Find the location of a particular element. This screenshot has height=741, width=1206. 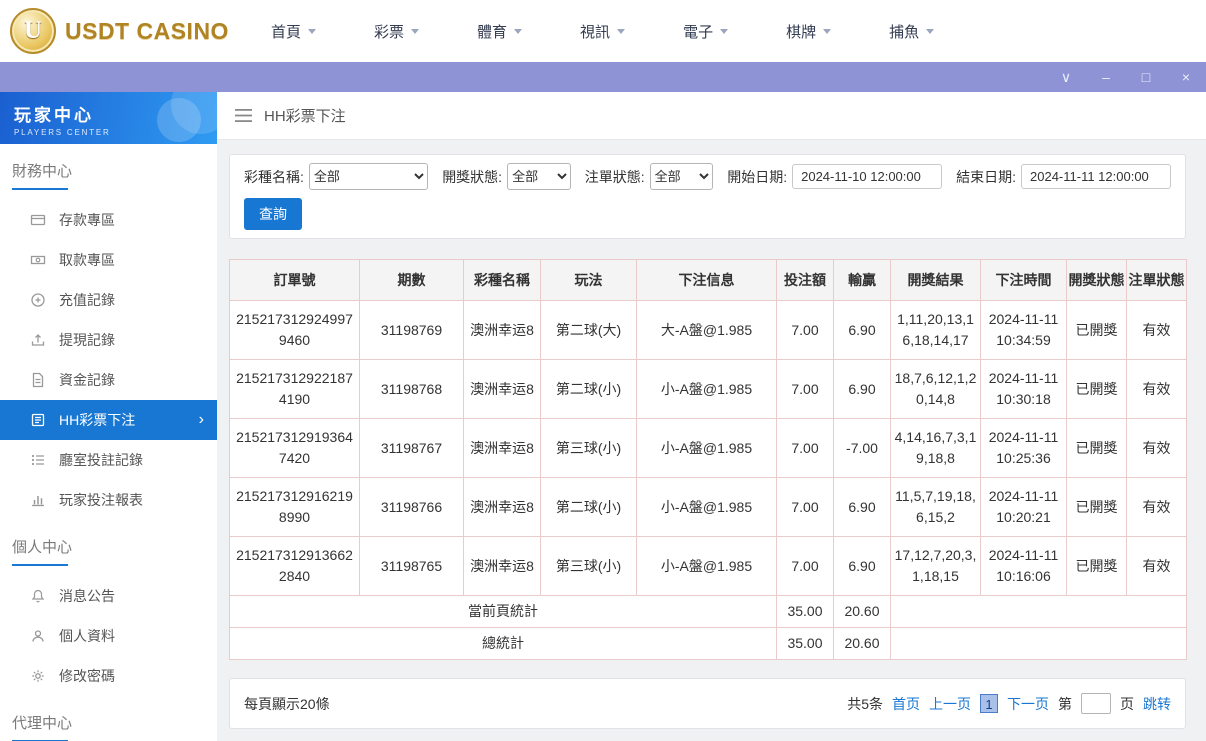

window-close-icon: × is located at coordinates (1186, 77).